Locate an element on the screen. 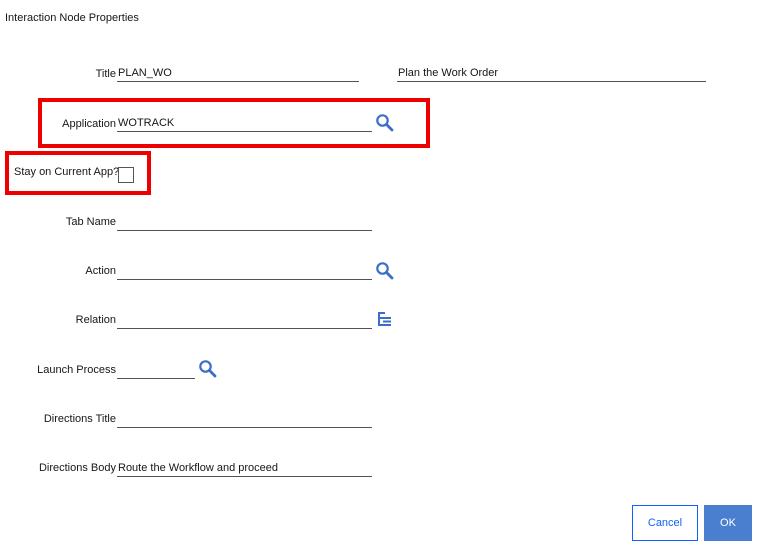 Image resolution: width=768 pixels, height=548 pixels. stay-on-current-app-checkbox is located at coordinates (126, 175).